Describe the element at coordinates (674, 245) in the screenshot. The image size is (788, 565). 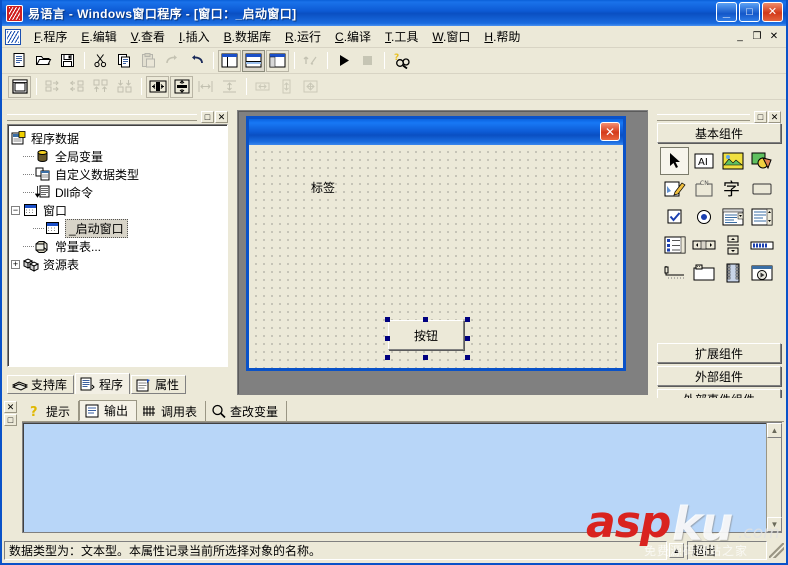
I see `list-view-tool-icon` at that location.